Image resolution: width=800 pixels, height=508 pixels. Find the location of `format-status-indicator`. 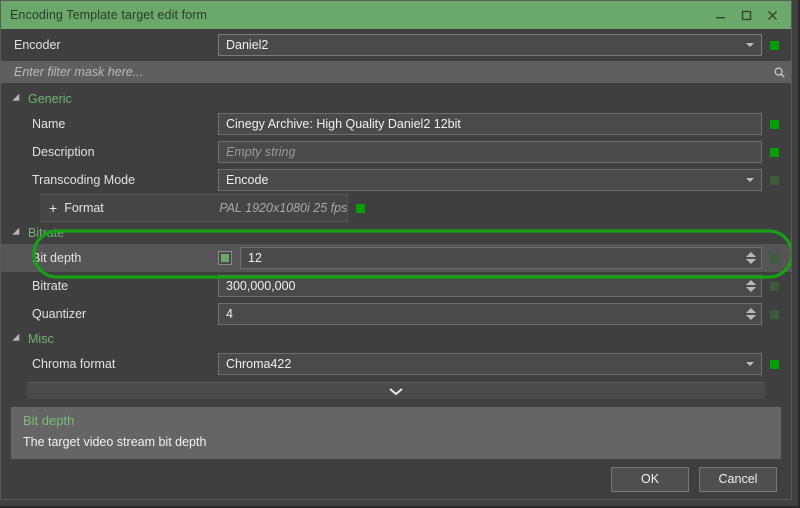

format-status-indicator is located at coordinates (361, 208).